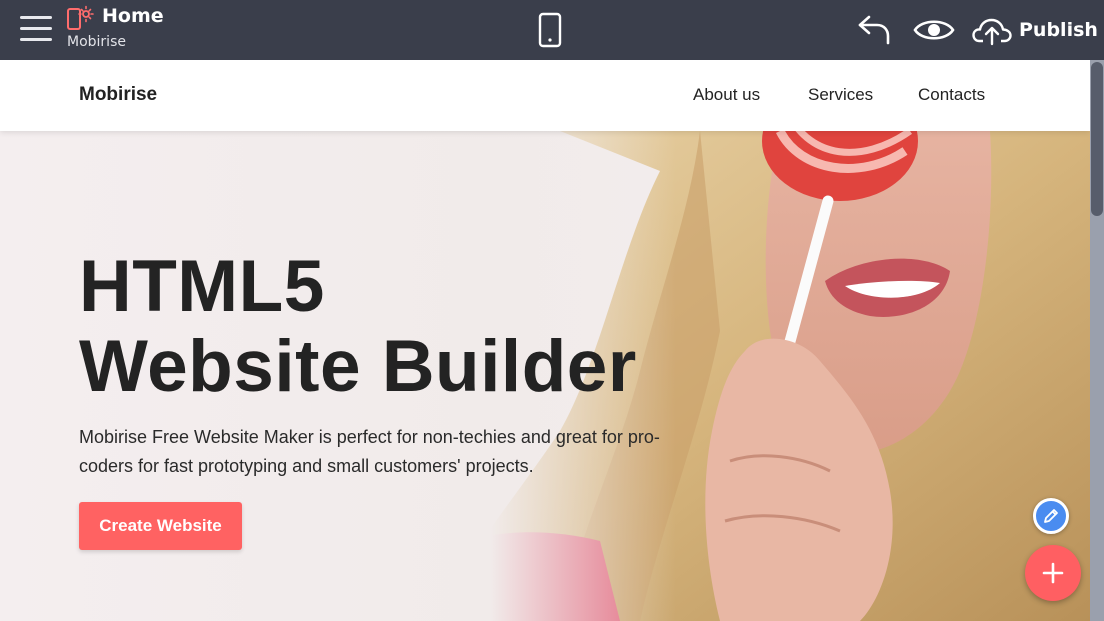 Image resolution: width=1104 pixels, height=621 pixels. I want to click on page-icon, so click(80, 17).